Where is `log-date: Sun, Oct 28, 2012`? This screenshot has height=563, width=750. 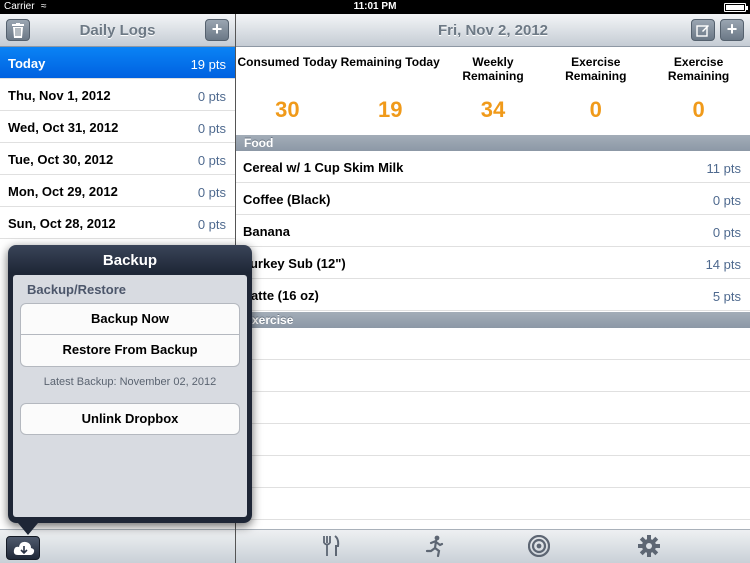
log-date: Sun, Oct 28, 2012 is located at coordinates (62, 223).